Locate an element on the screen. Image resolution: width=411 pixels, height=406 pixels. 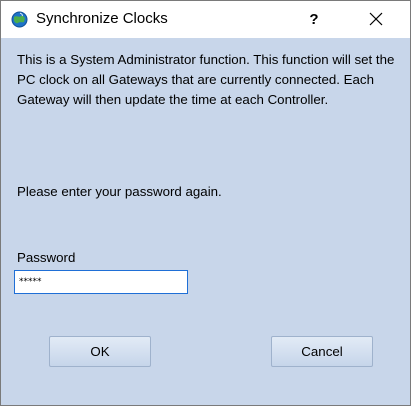
app-globe-icon is located at coordinates (19, 19).